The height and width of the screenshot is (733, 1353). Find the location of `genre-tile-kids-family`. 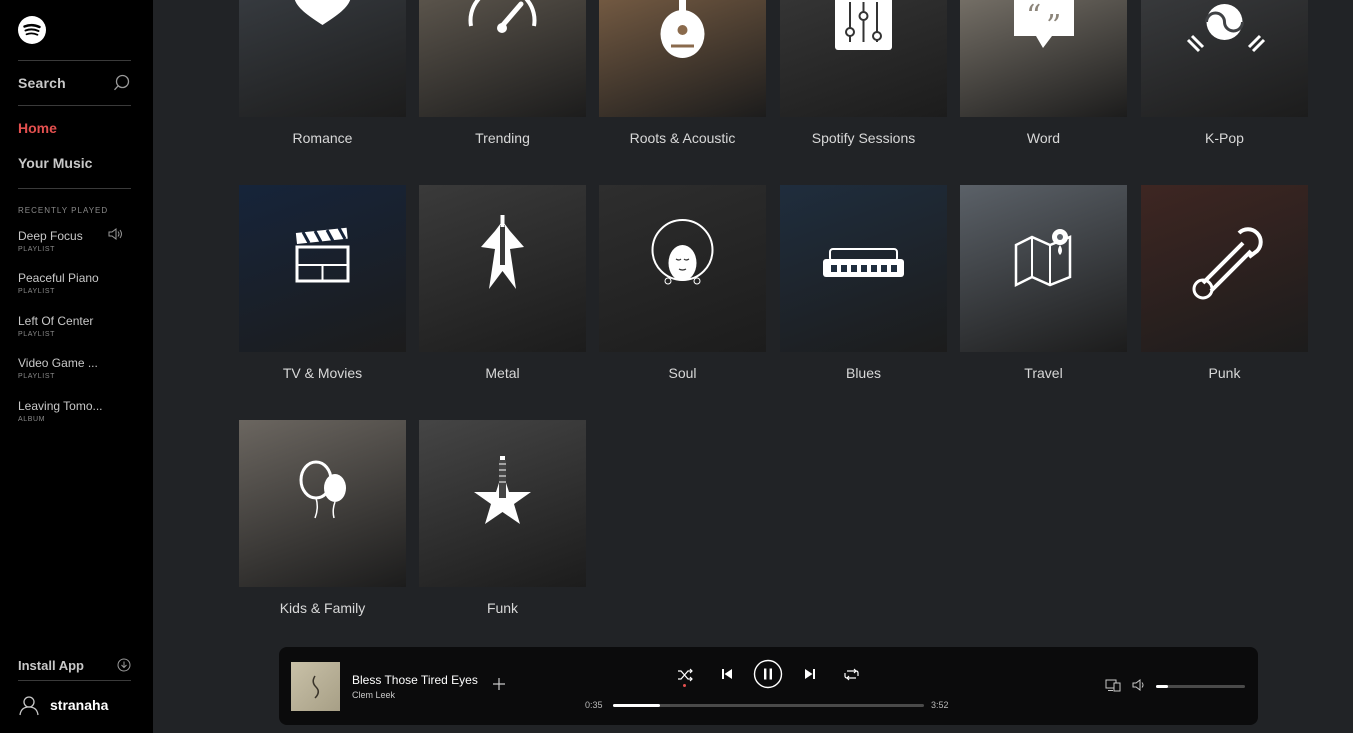

genre-tile-kids-family is located at coordinates (322, 503).